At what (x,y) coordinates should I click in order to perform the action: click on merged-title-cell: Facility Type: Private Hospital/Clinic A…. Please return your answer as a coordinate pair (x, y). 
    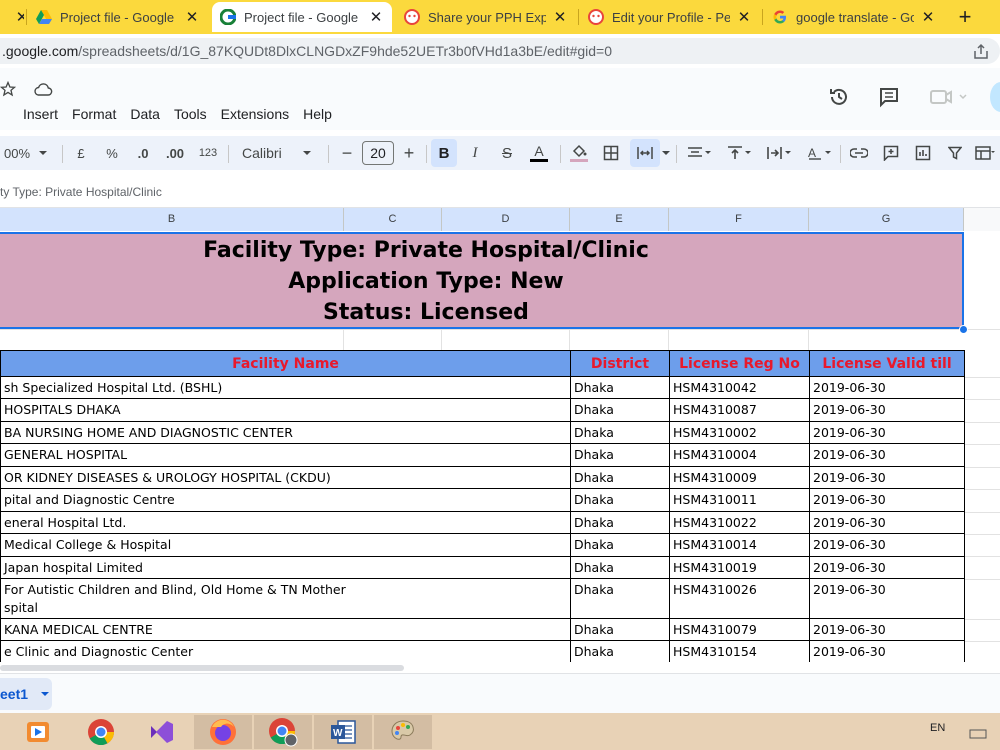
    Looking at the image, I should click on (482, 280).